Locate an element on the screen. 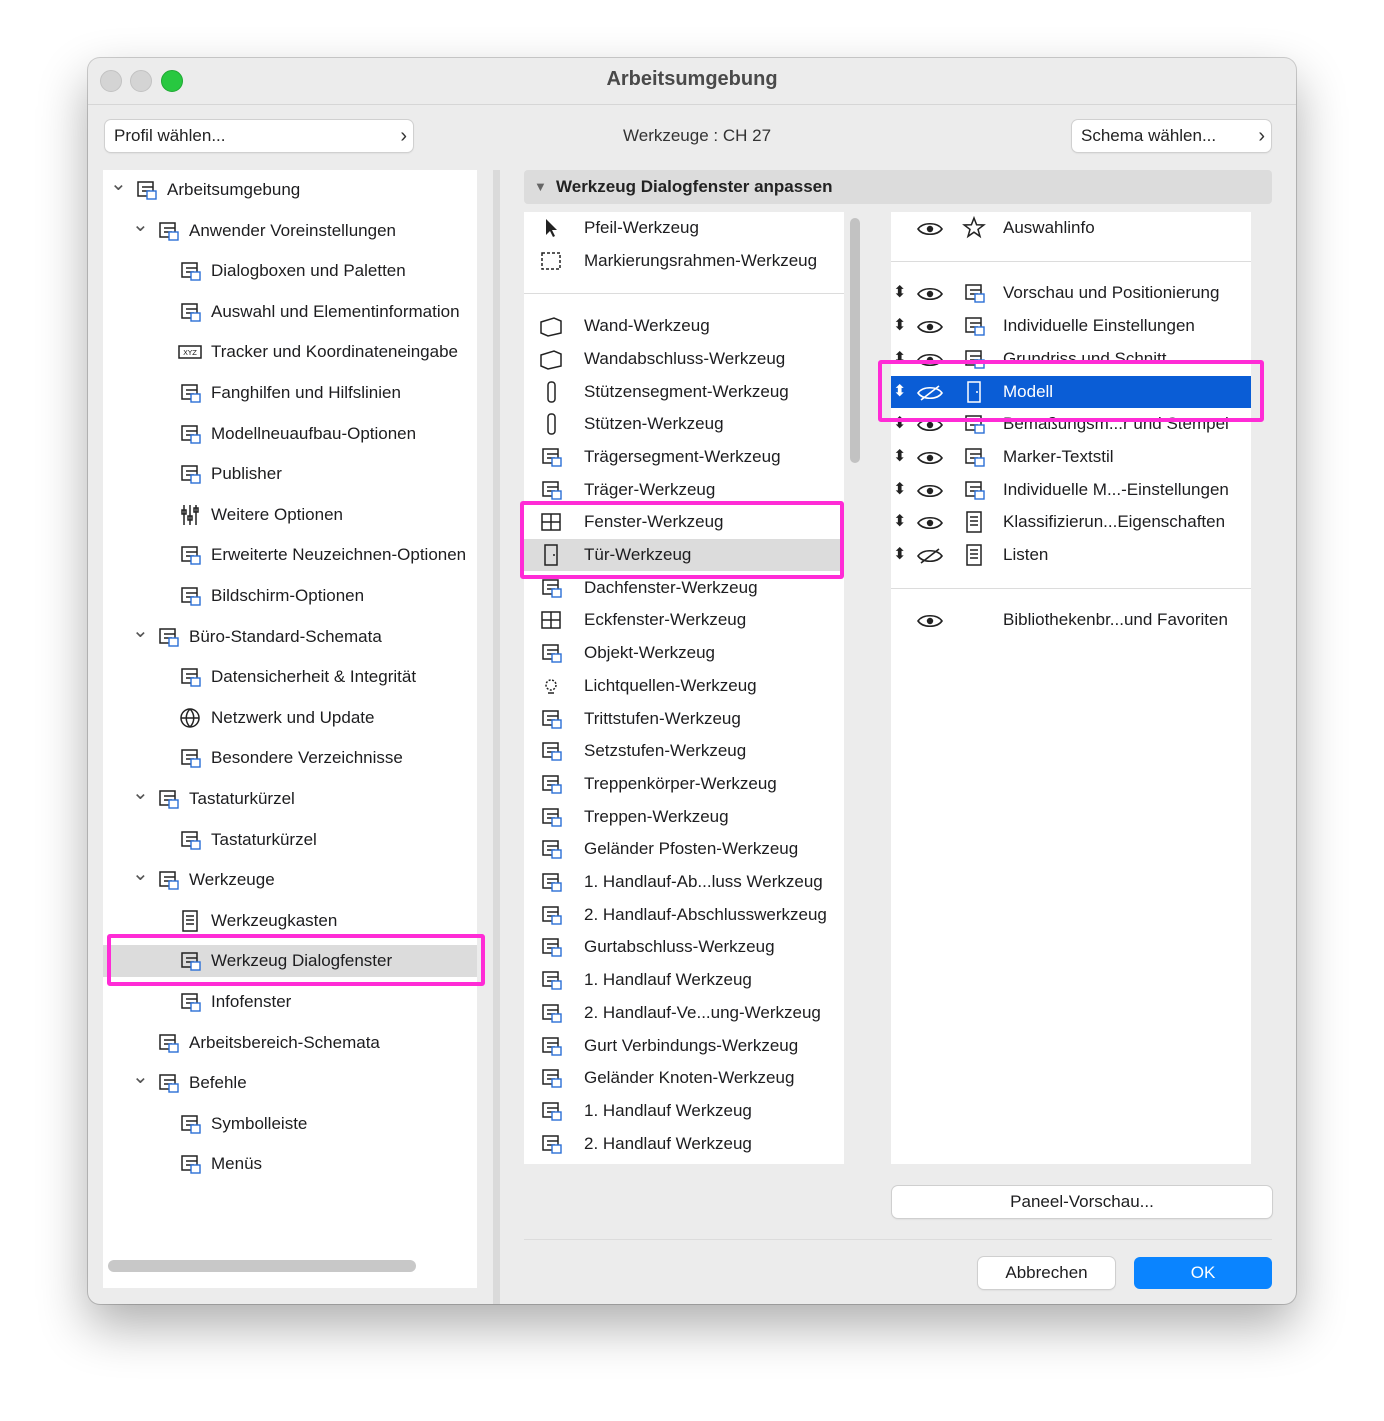 The width and height of the screenshot is (1384, 1421). railing-post-icon is located at coordinates (551, 849).